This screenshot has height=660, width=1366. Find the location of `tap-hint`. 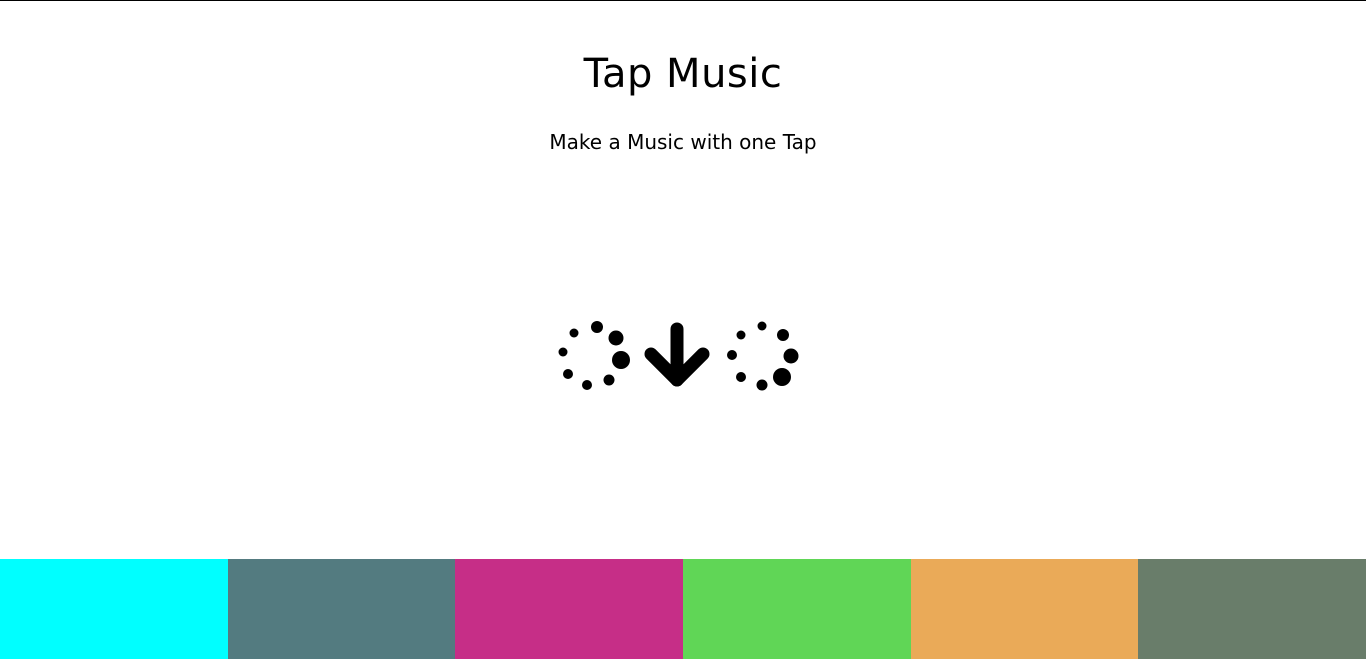

tap-hint is located at coordinates (680, 356).